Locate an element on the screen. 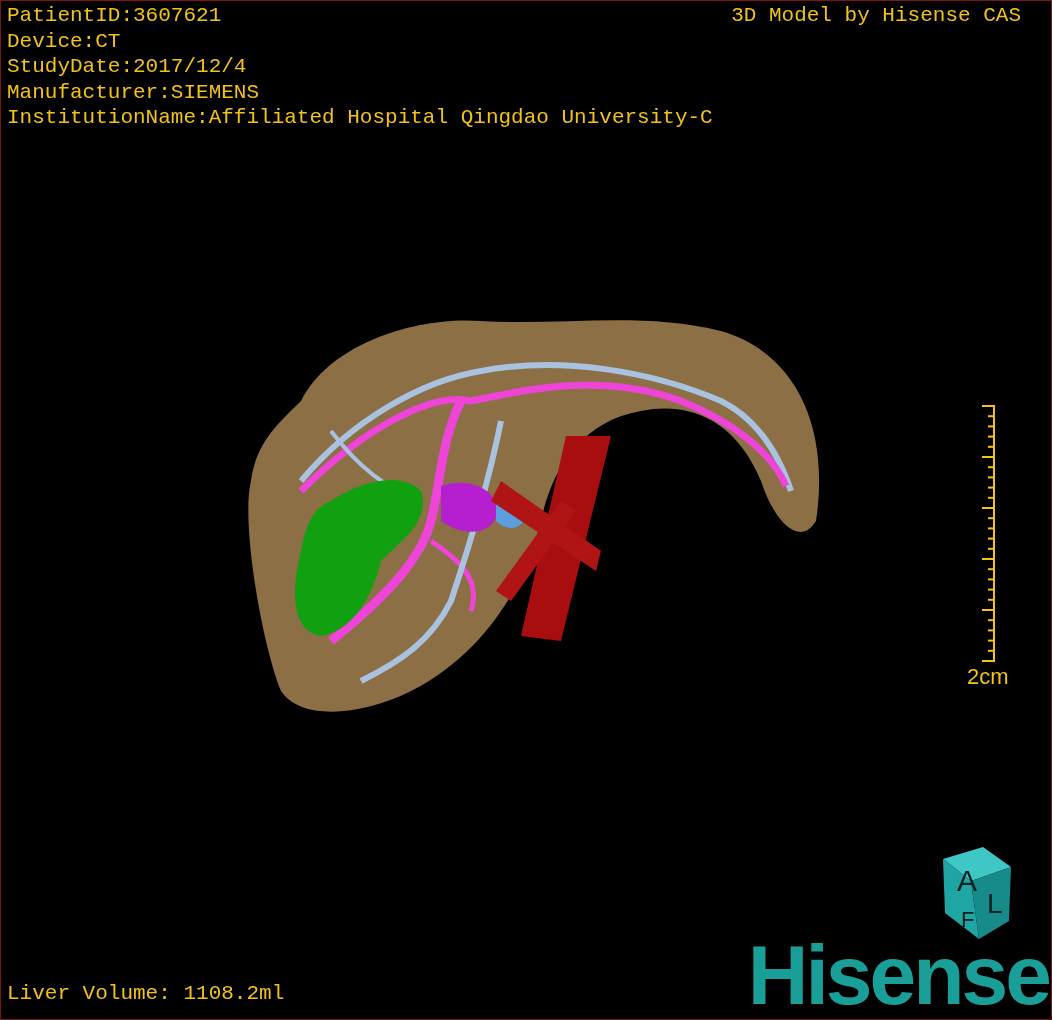  orientation-cube is located at coordinates (977, 893).